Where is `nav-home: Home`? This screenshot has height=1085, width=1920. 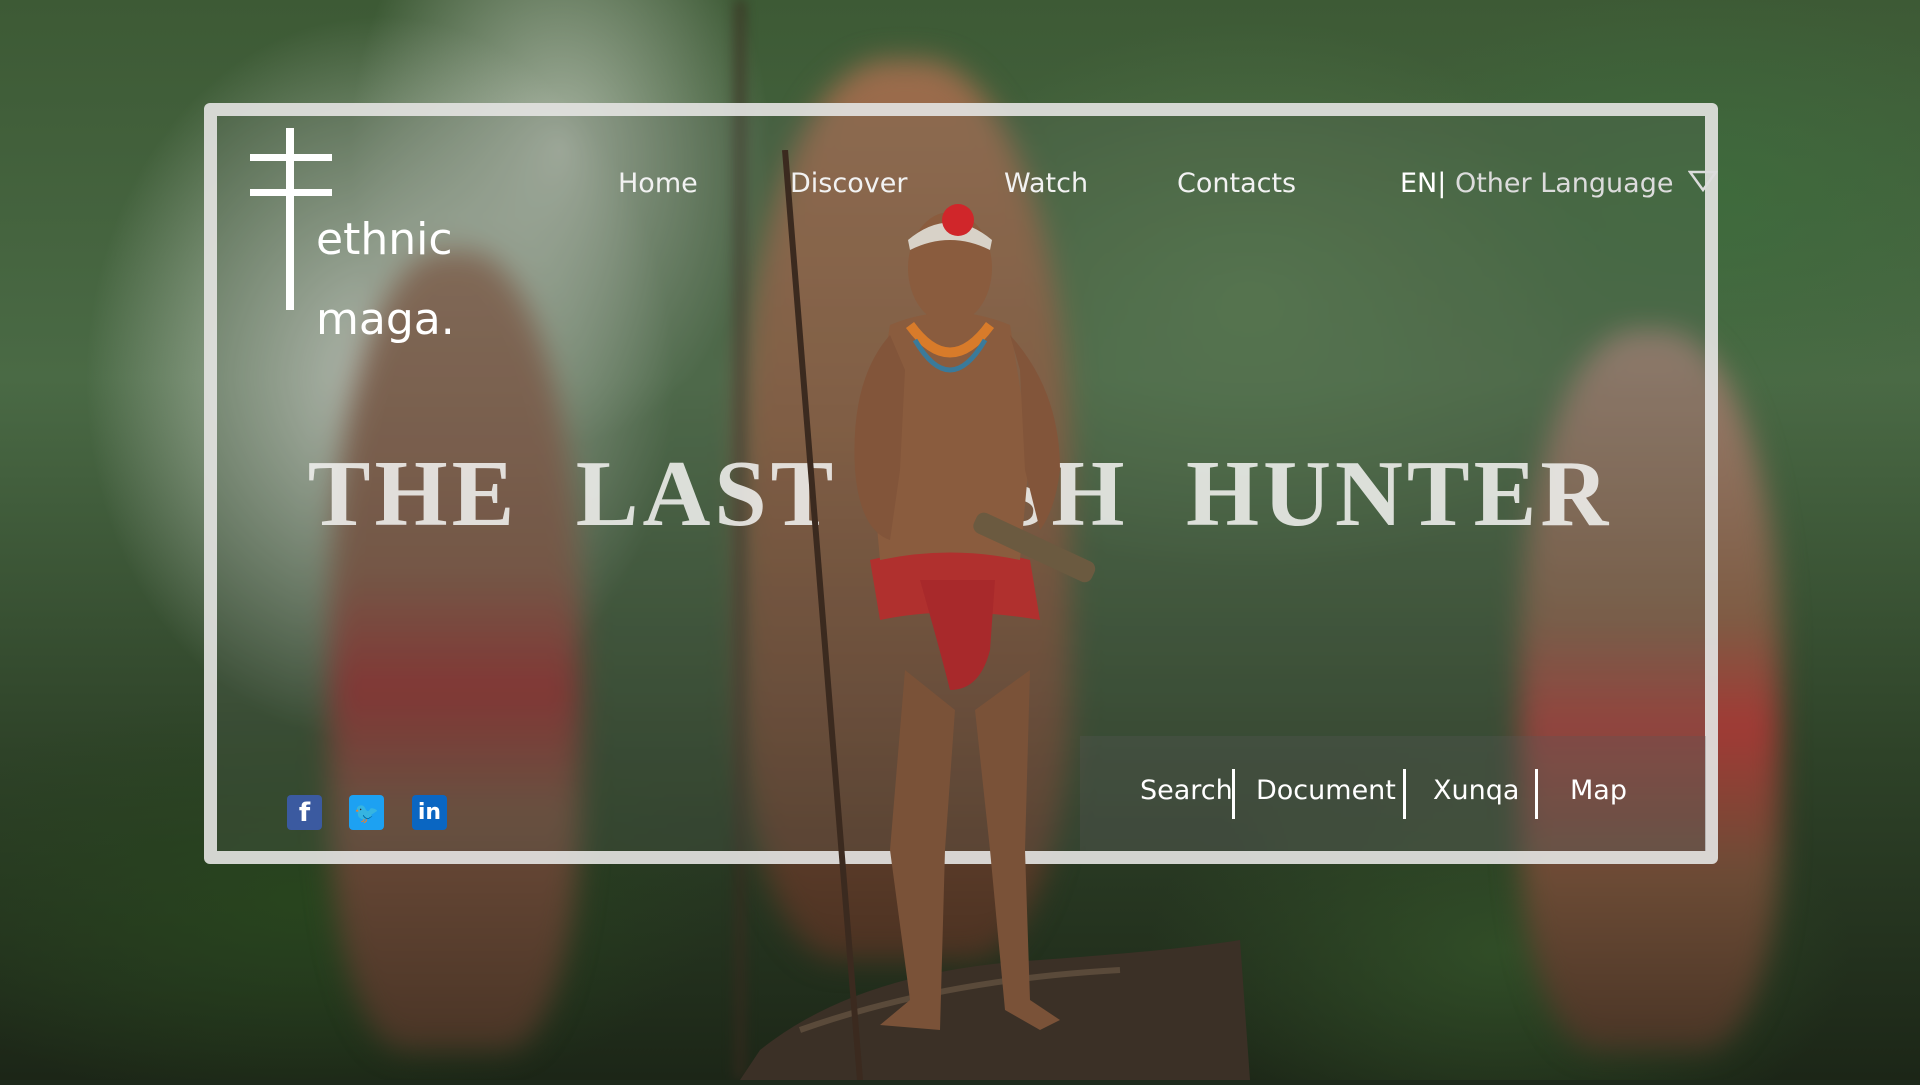
nav-home: Home is located at coordinates (658, 183).